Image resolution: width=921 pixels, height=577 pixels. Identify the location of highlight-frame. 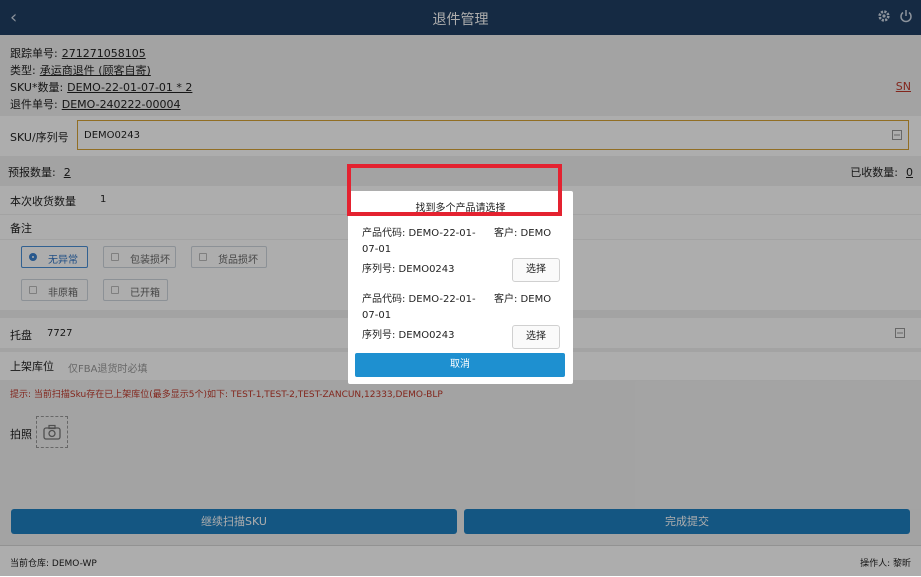
(454, 190).